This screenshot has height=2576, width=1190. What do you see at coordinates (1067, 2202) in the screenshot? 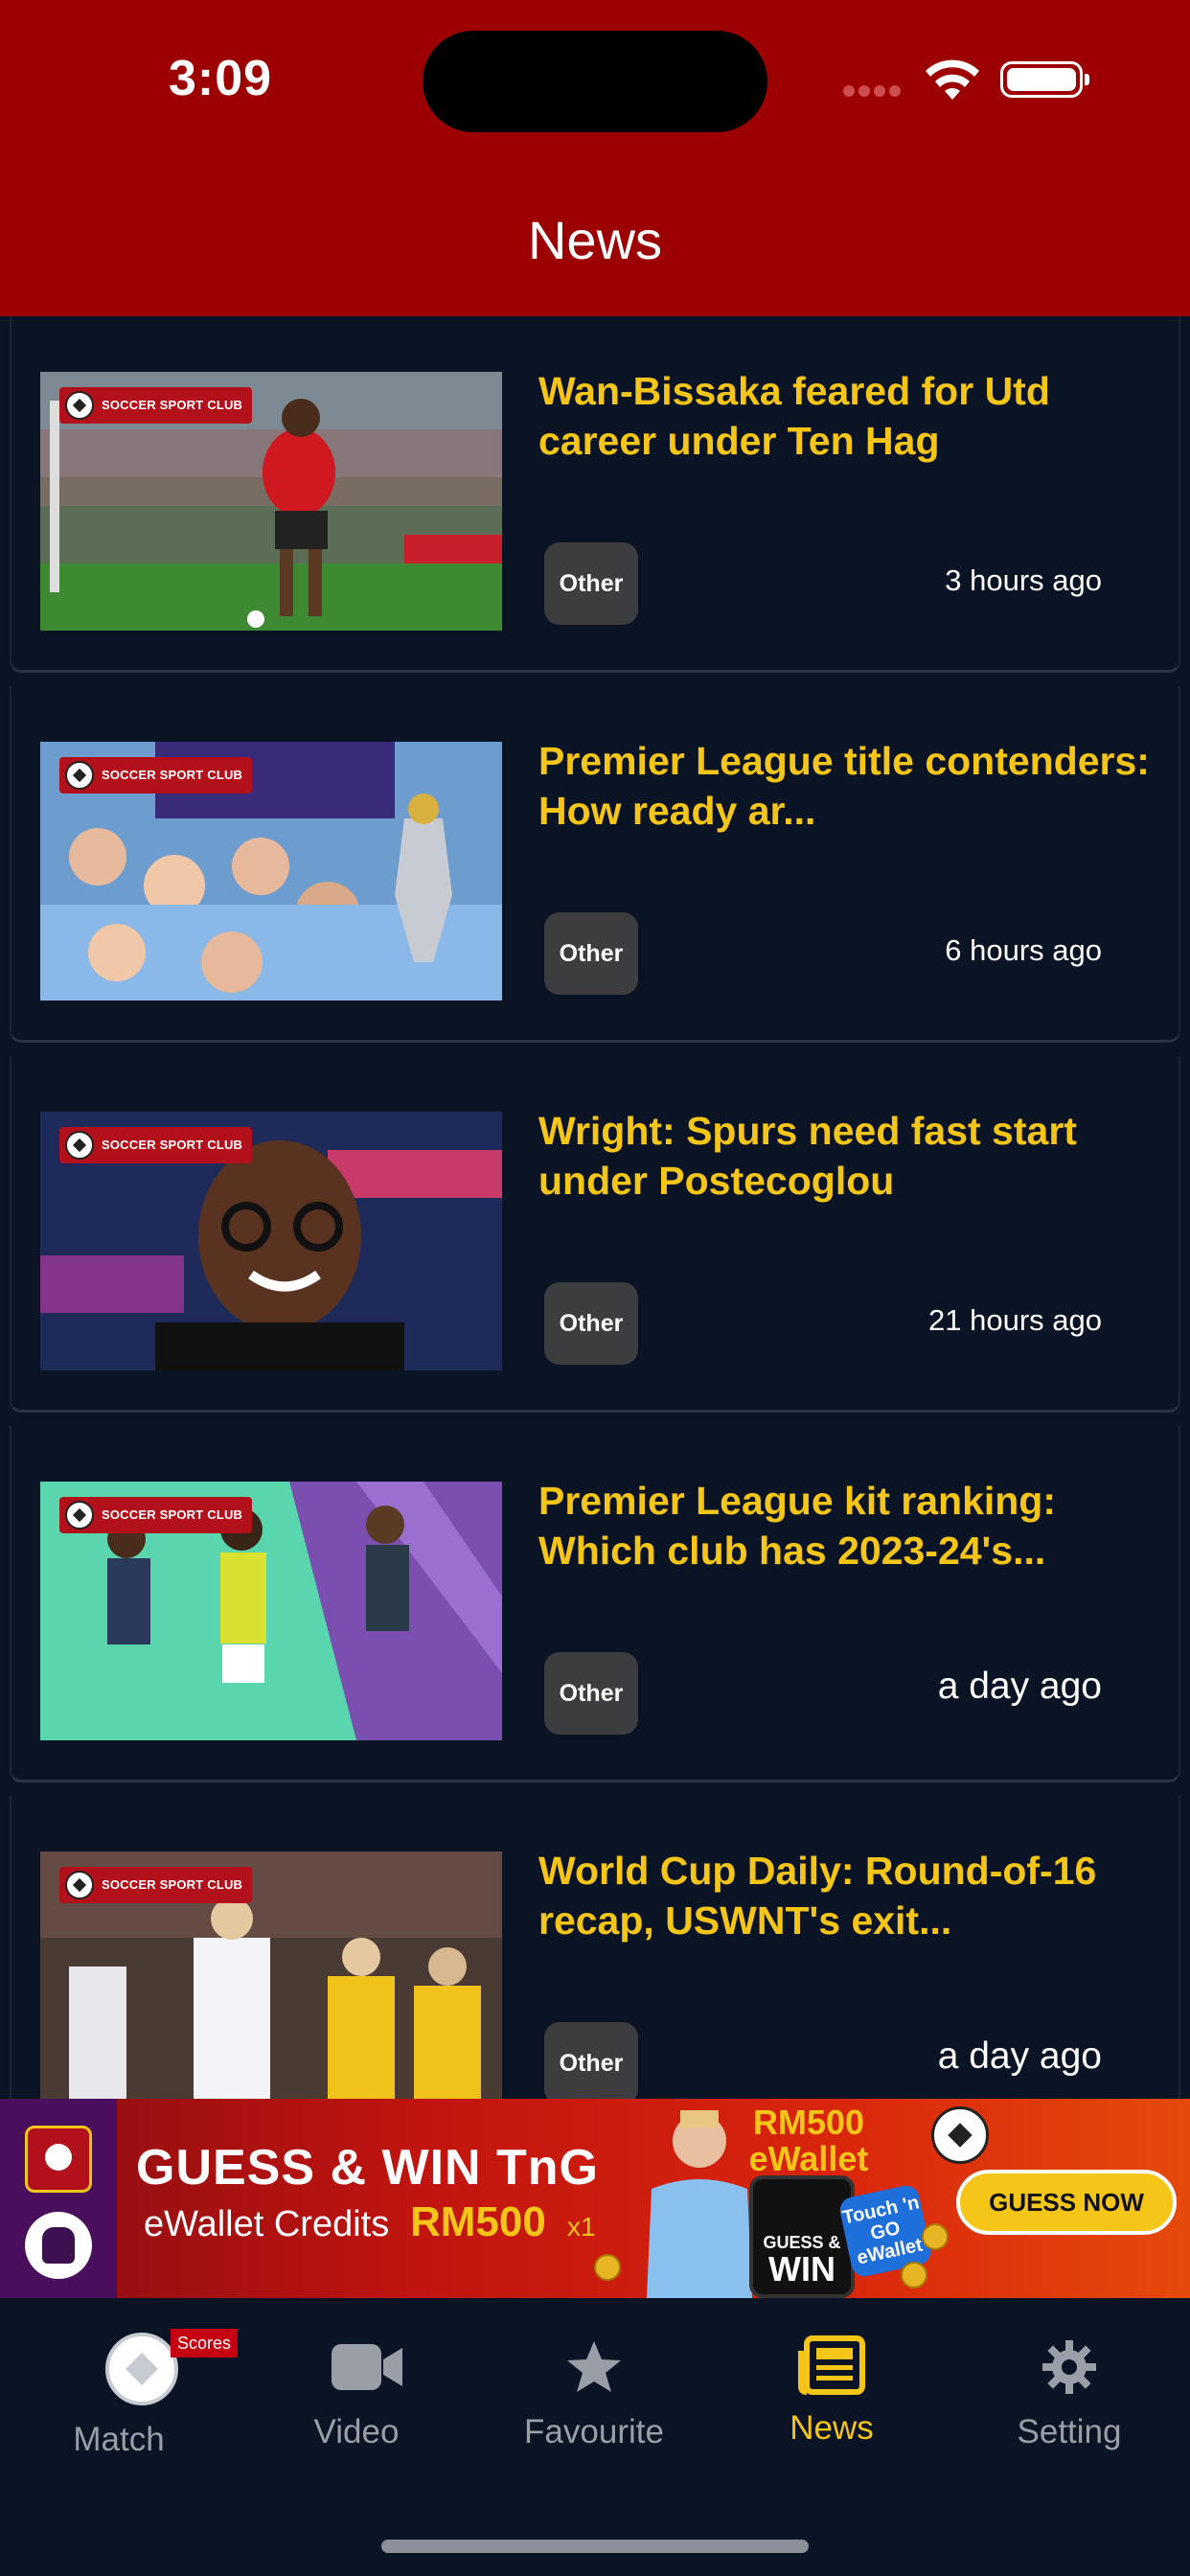
I see `guess-now-button: GUESS NOW` at bounding box center [1067, 2202].